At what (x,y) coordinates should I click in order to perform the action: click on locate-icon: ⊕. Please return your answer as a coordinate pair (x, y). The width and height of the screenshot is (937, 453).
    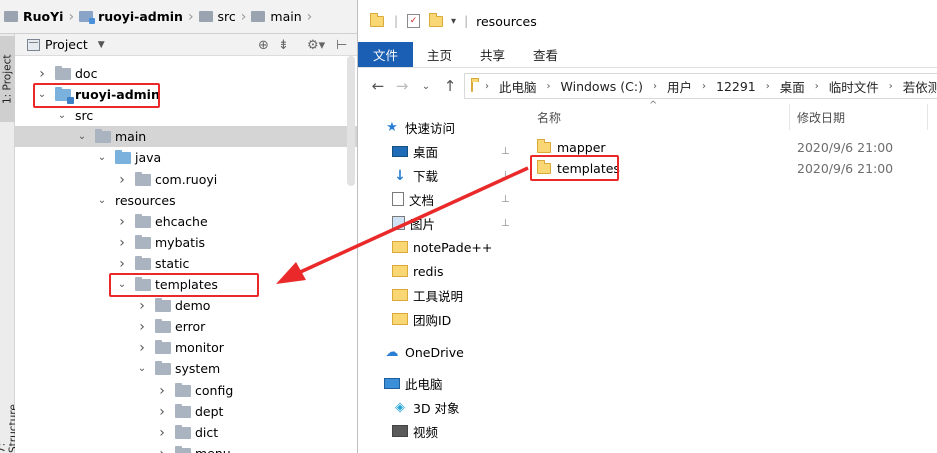
    Looking at the image, I should click on (263, 45).